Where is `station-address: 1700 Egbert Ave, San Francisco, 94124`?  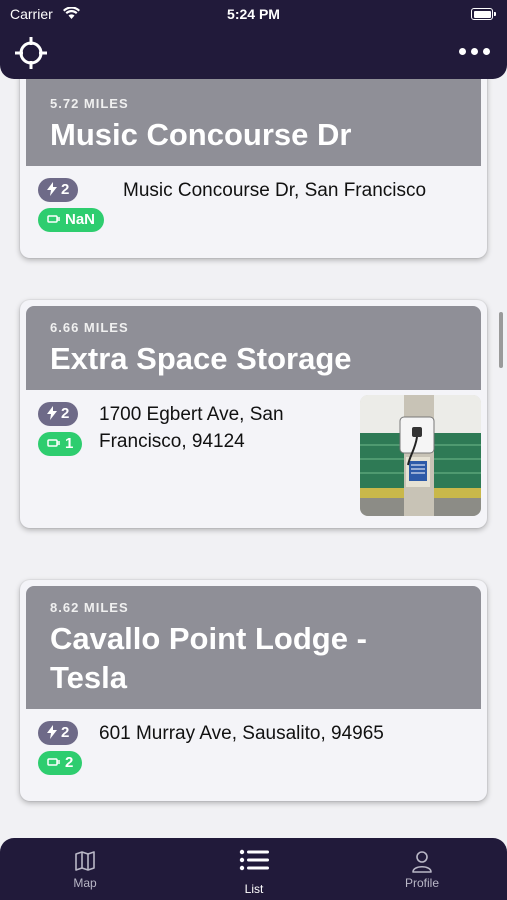 station-address: 1700 Egbert Ave, San Francisco, 94124 is located at coordinates (191, 428).